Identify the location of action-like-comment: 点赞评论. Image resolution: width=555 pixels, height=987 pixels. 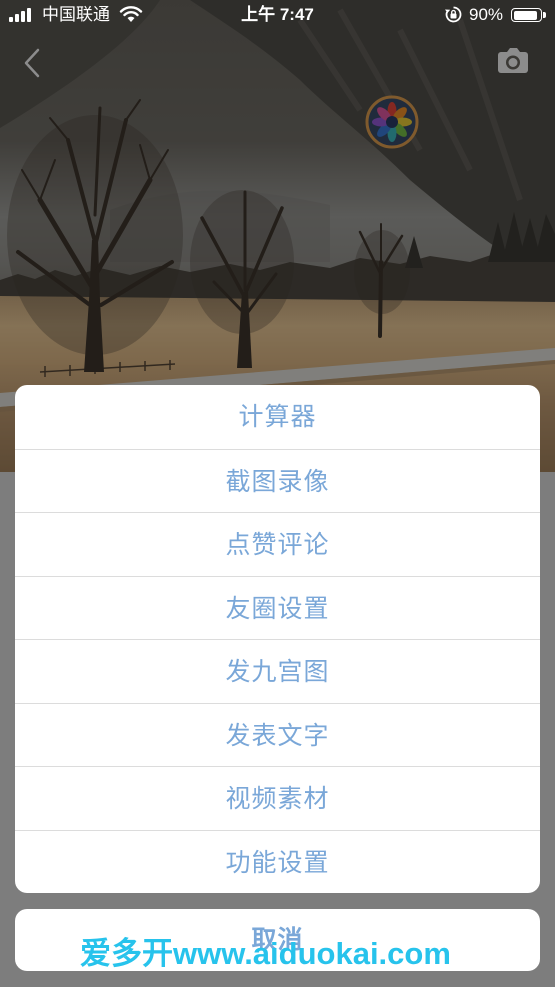
(277, 544).